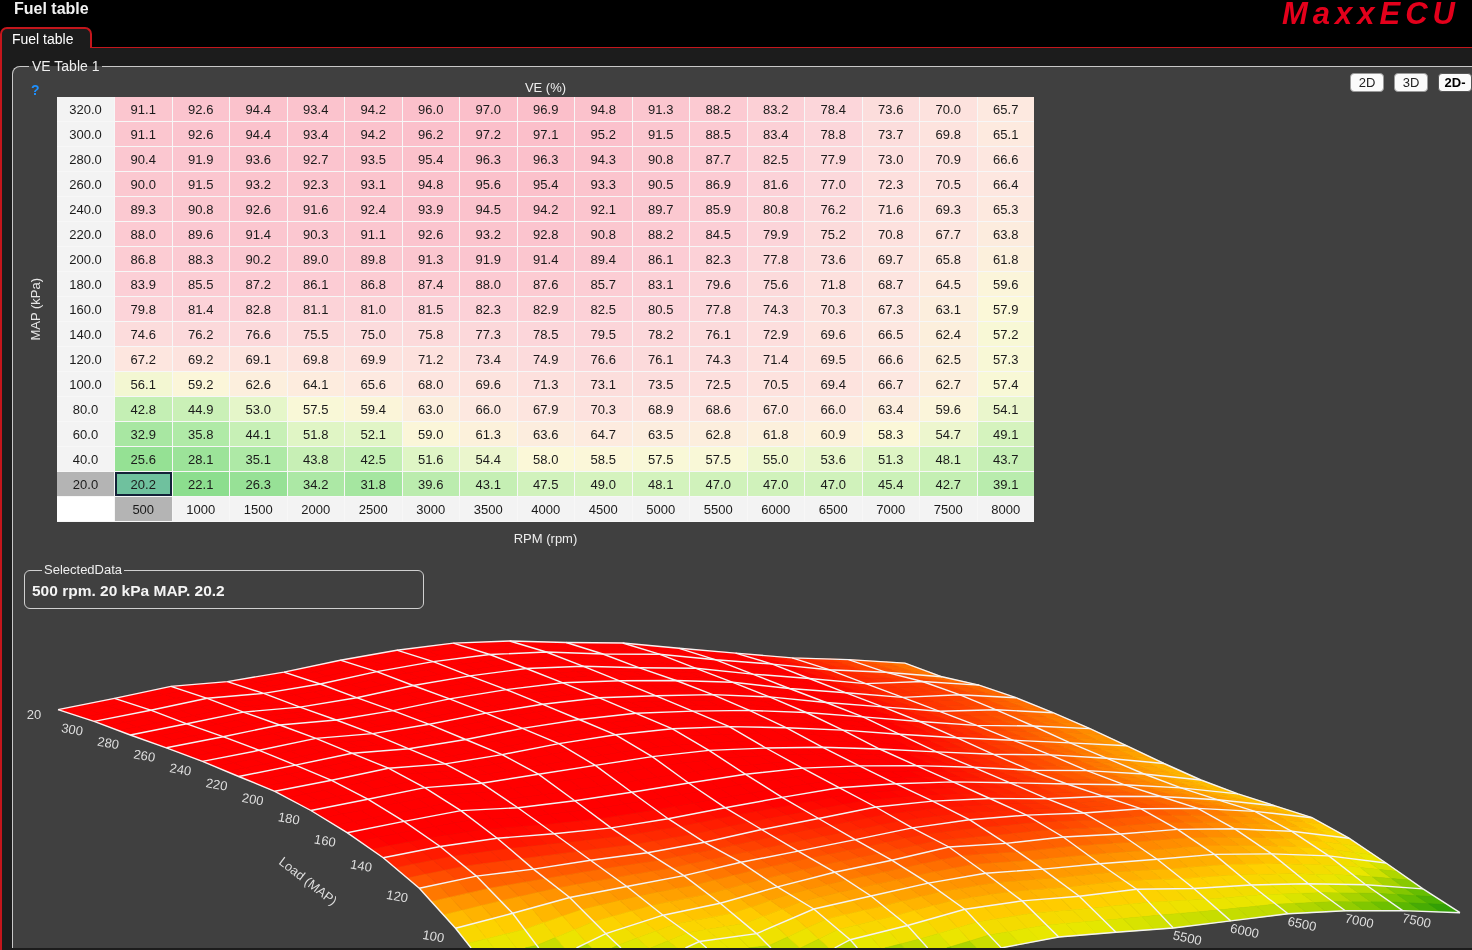  What do you see at coordinates (1455, 82) in the screenshot?
I see `view-button: 2D-` at bounding box center [1455, 82].